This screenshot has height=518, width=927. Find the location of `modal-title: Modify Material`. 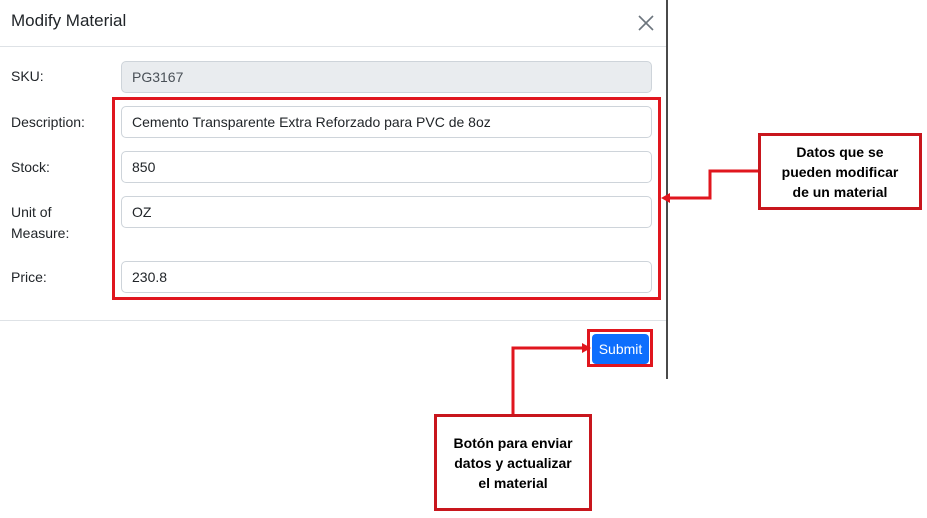

modal-title: Modify Material is located at coordinates (69, 20).